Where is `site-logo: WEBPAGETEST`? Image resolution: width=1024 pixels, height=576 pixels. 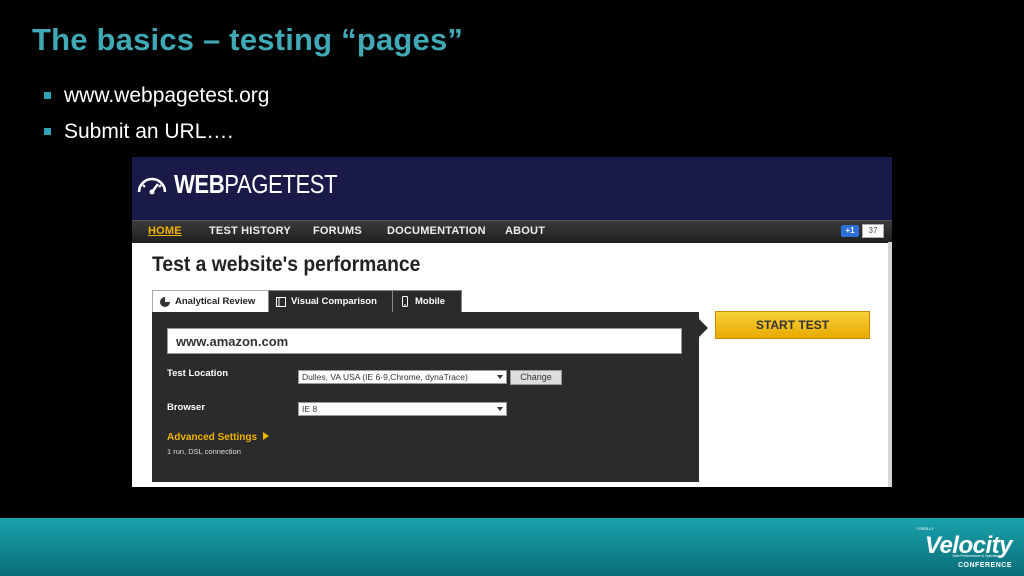 site-logo: WEBPAGETEST is located at coordinates (251, 184).